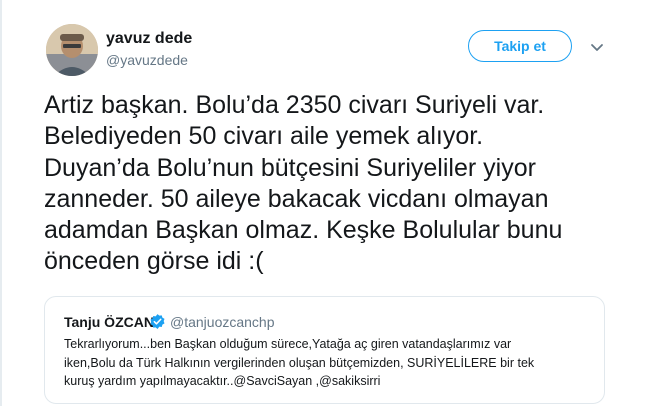 This screenshot has height=406, width=649. Describe the element at coordinates (597, 47) in the screenshot. I see `chevron-down-icon` at that location.